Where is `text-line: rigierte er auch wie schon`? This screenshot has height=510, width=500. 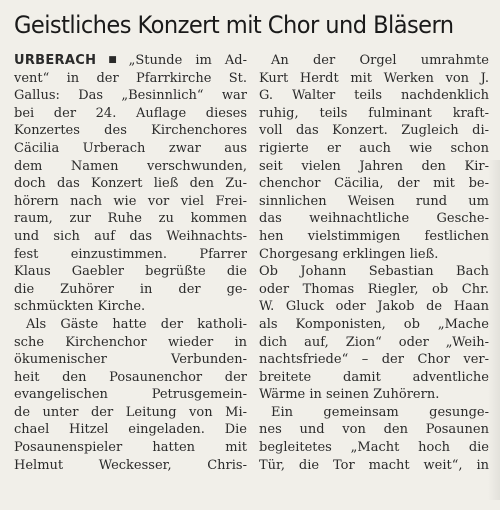
text-line: rigierte er auch wie schon is located at coordinates (374, 149).